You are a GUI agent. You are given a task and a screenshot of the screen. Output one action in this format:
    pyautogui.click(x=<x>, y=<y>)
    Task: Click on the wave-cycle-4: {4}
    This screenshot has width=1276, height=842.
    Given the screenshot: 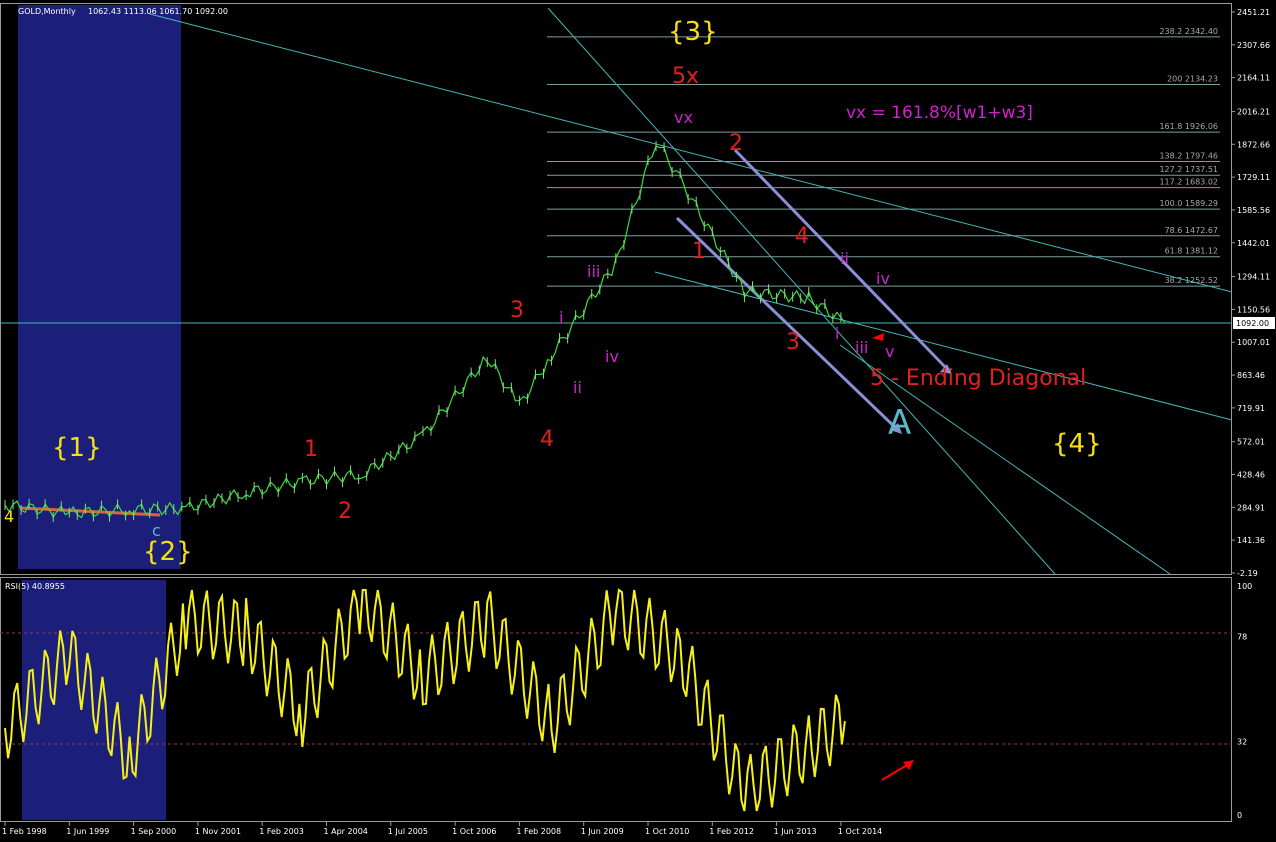 What is the action you would take?
    pyautogui.click(x=1077, y=444)
    